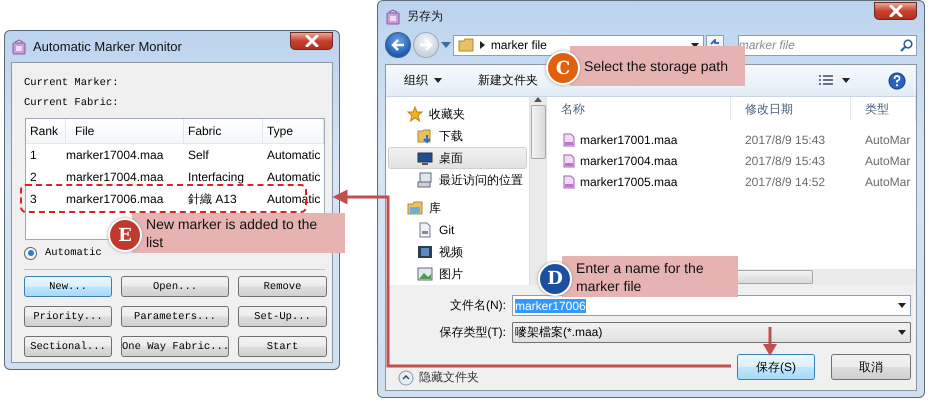  Describe the element at coordinates (115, 199) in the screenshot. I see `table-cell-text: marker17006.maa` at that location.